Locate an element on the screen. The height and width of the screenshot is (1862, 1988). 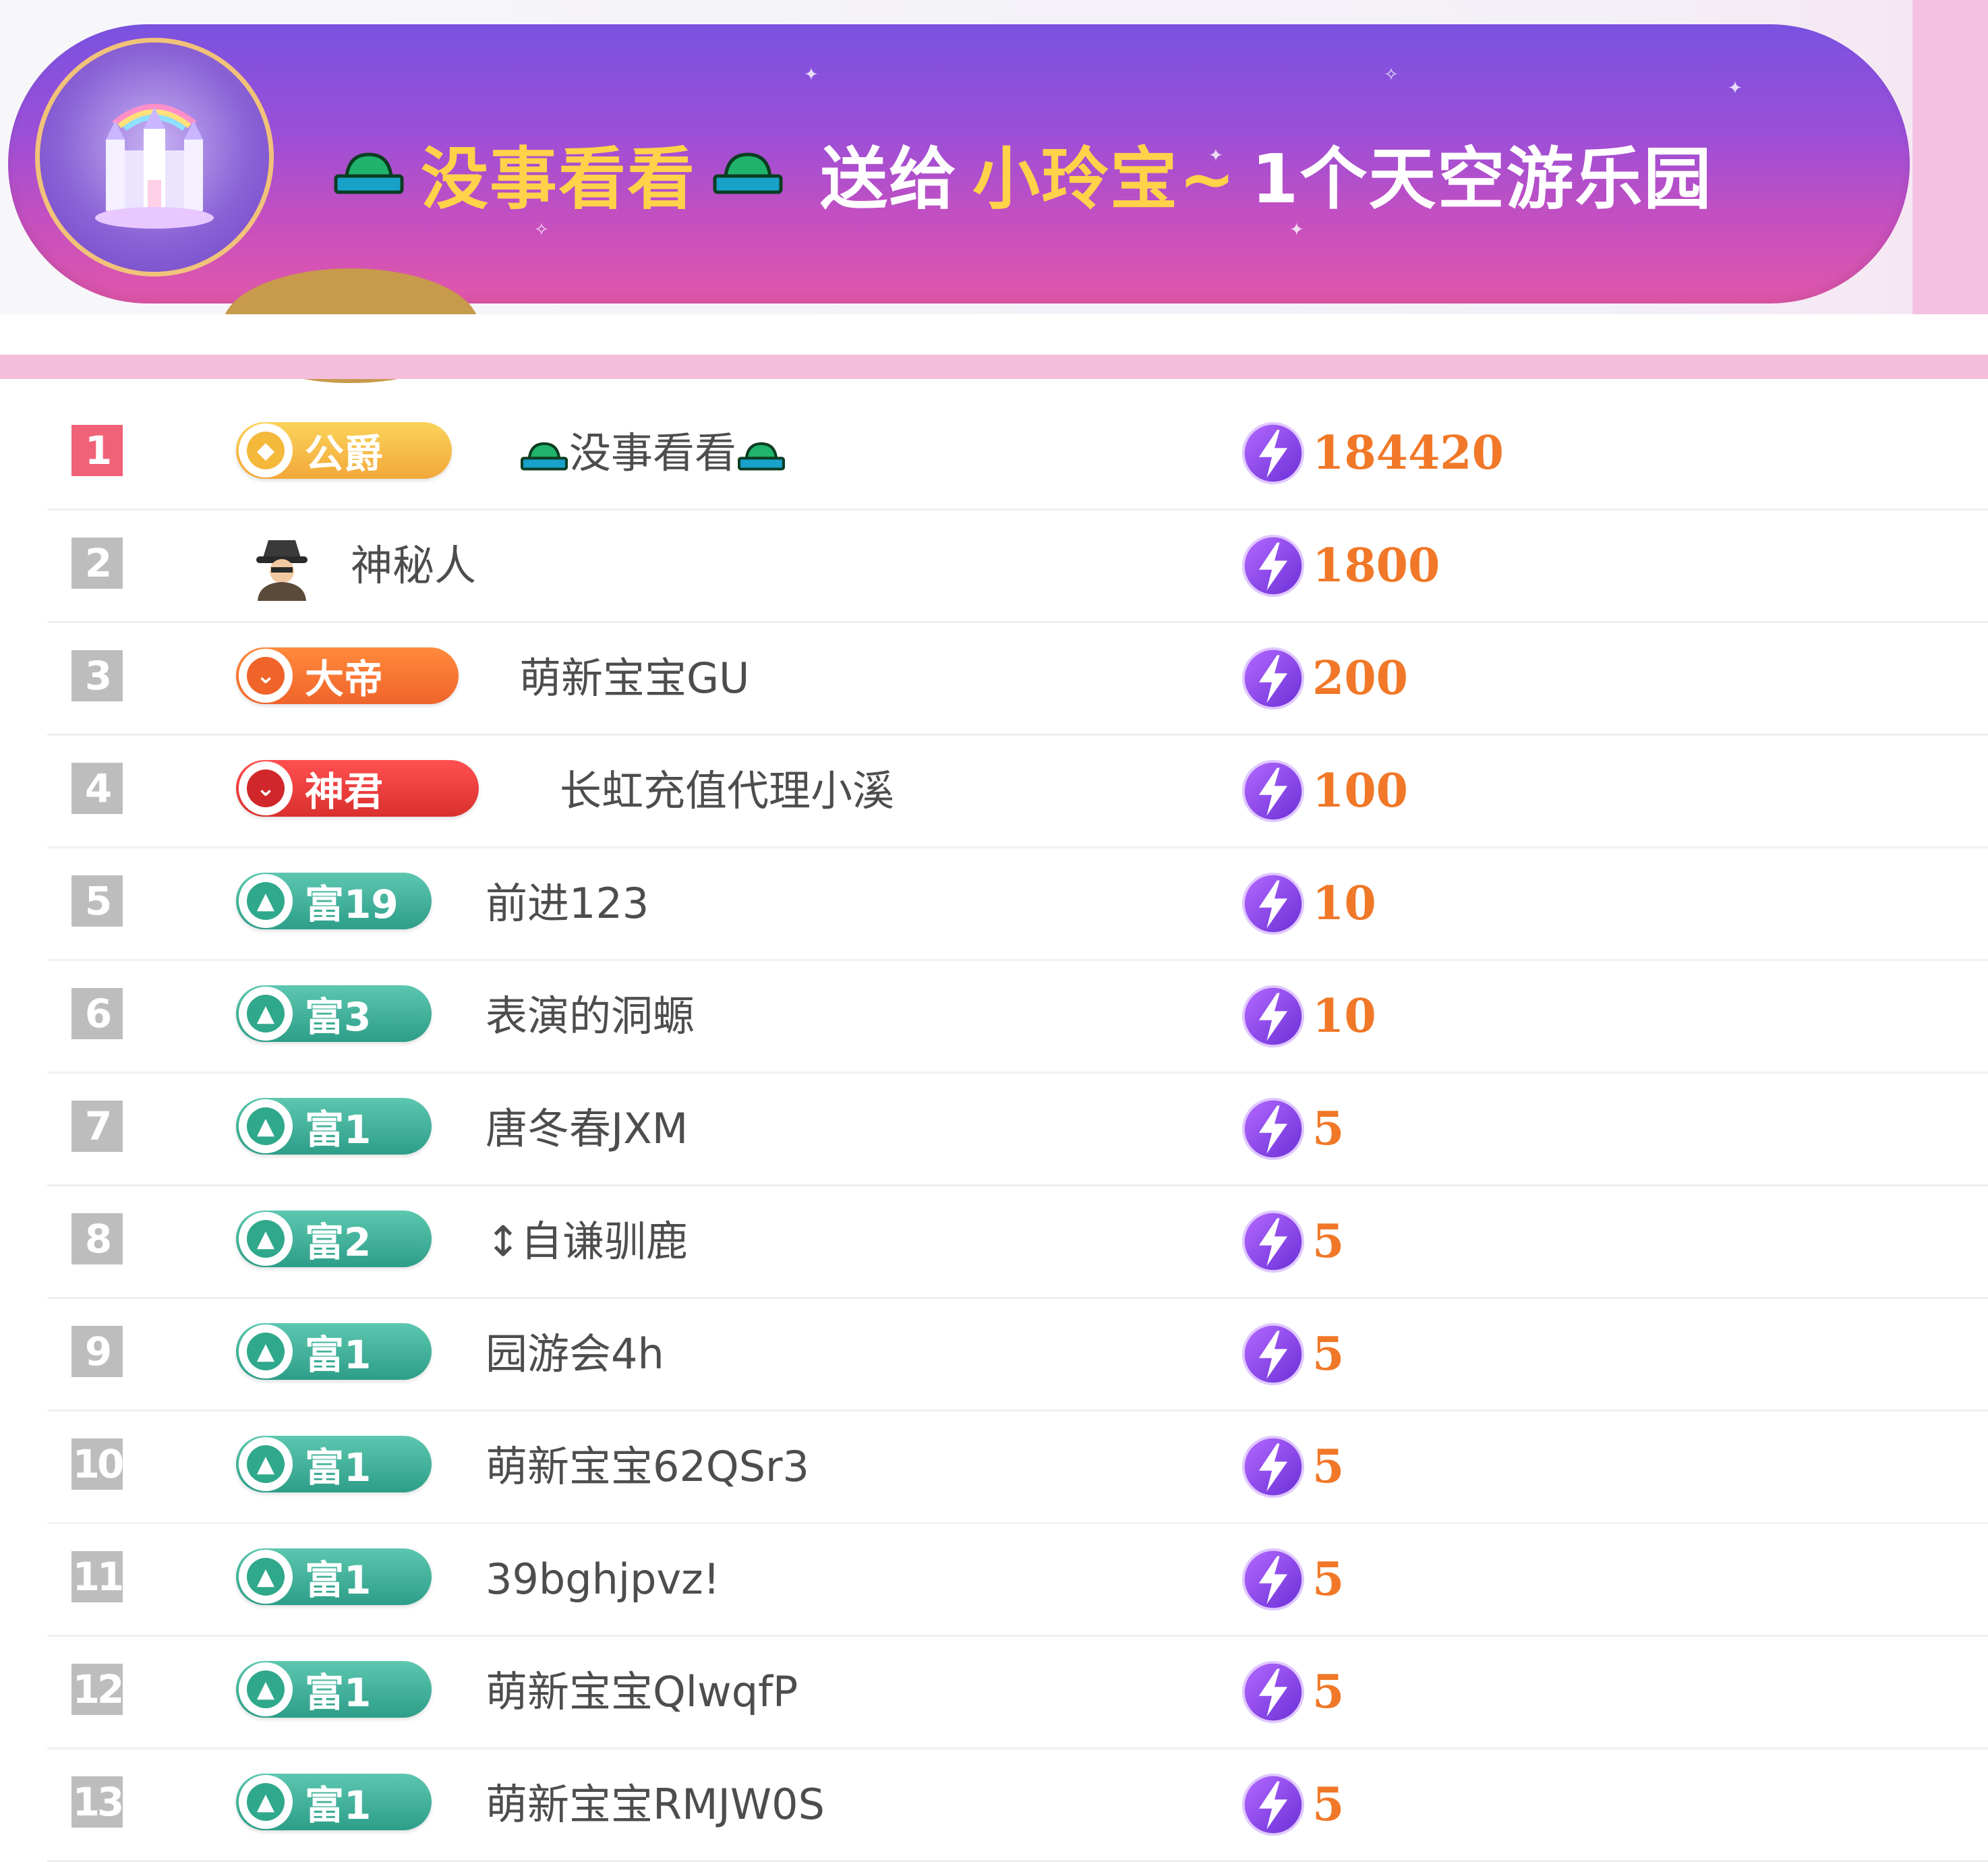
ranking-row: 1 ◆ 公爵 没事看看 184420 is located at coordinates (1018, 454).